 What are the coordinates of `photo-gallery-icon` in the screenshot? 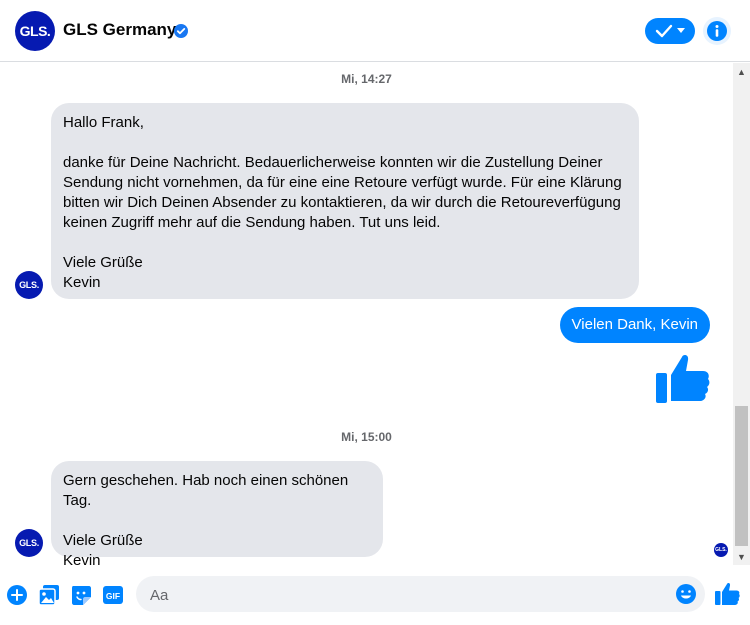 It's located at (48, 595).